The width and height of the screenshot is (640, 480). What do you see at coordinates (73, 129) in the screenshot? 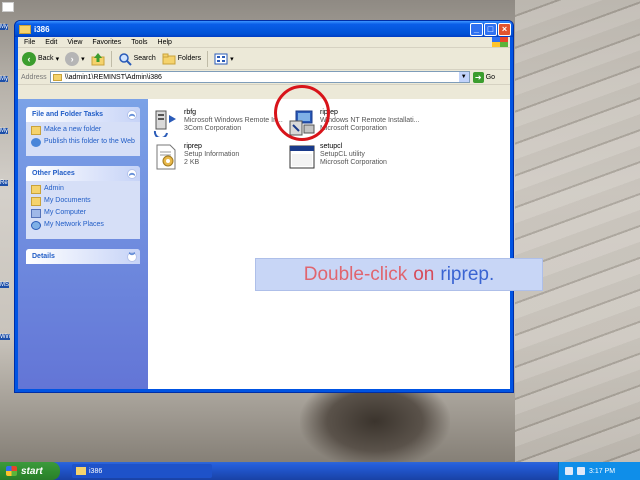
I see `link-label: Make a new folder` at bounding box center [73, 129].